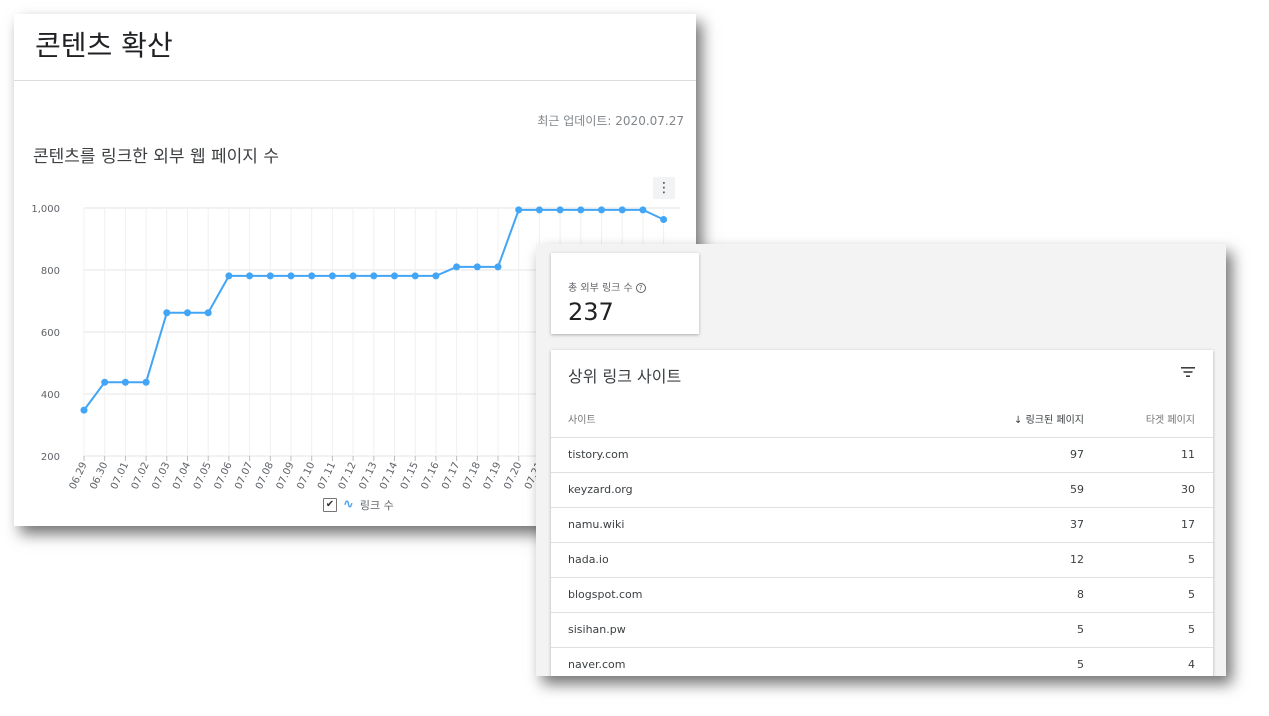 The image size is (1269, 716). What do you see at coordinates (265, 476) in the screenshot?
I see `x-tick-label: 07.08` at bounding box center [265, 476].